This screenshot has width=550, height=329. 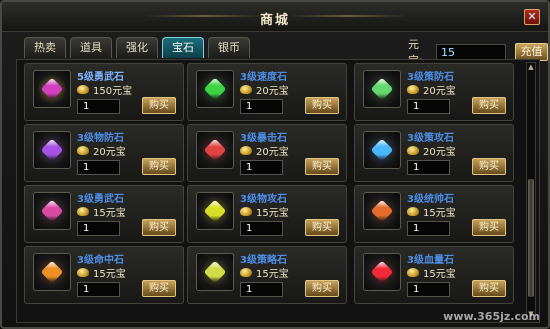 I want to click on item-card: 3级血量石 15元宝 1 购买, so click(x=434, y=275).